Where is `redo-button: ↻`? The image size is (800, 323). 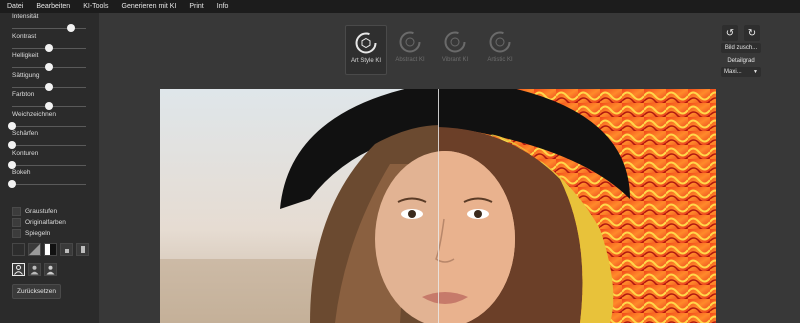 redo-button: ↻ is located at coordinates (752, 33).